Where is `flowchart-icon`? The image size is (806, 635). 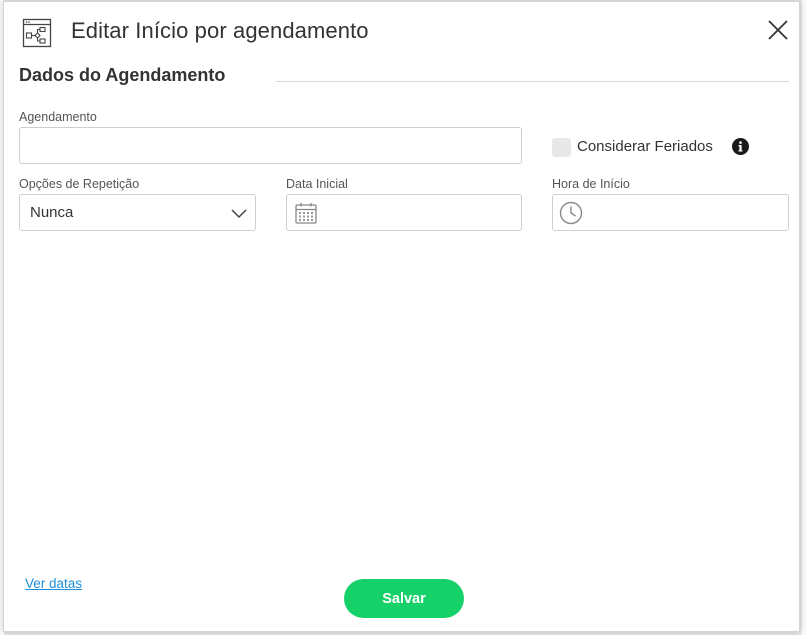
flowchart-icon is located at coordinates (37, 33).